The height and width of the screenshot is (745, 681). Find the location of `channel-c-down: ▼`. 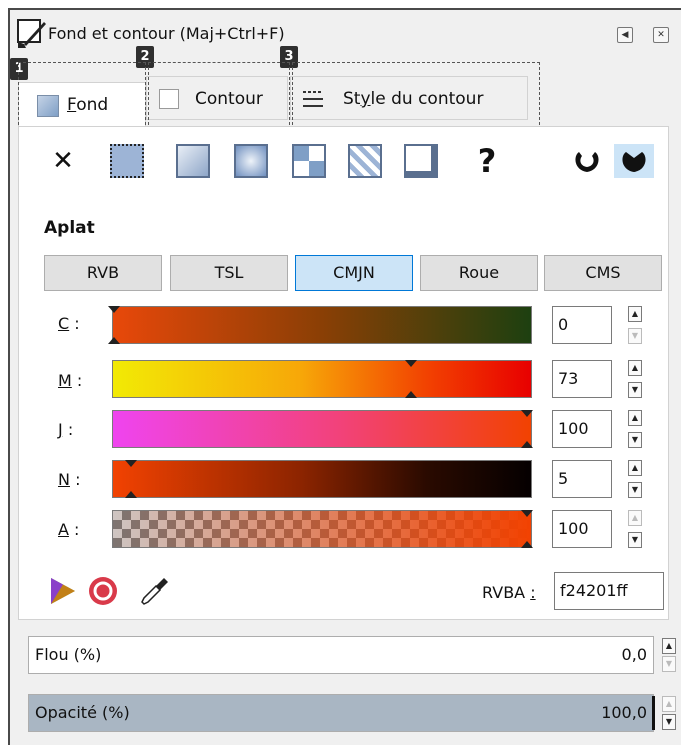

channel-c-down: ▼ is located at coordinates (635, 336).